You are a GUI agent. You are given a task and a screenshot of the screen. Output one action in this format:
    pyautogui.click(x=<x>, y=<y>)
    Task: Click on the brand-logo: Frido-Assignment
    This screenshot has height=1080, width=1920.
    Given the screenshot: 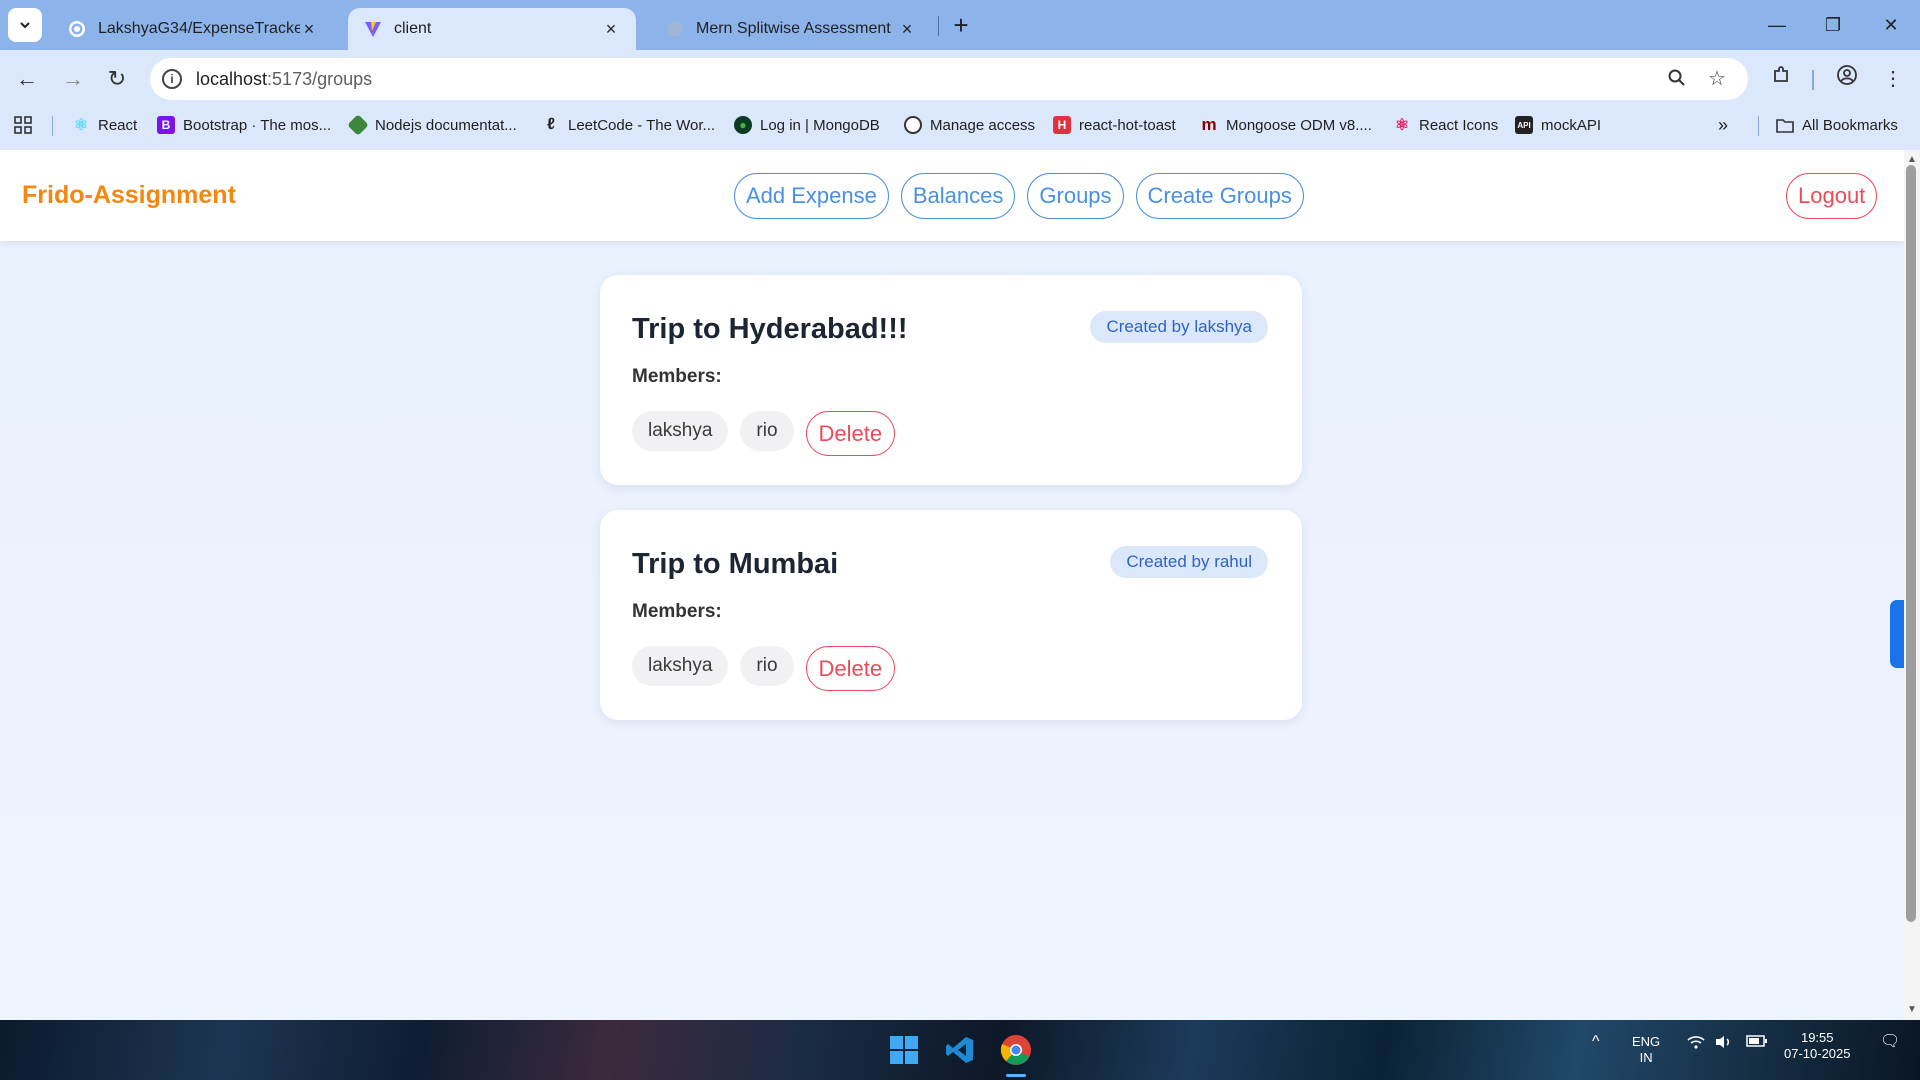 What is the action you would take?
    pyautogui.click(x=129, y=195)
    